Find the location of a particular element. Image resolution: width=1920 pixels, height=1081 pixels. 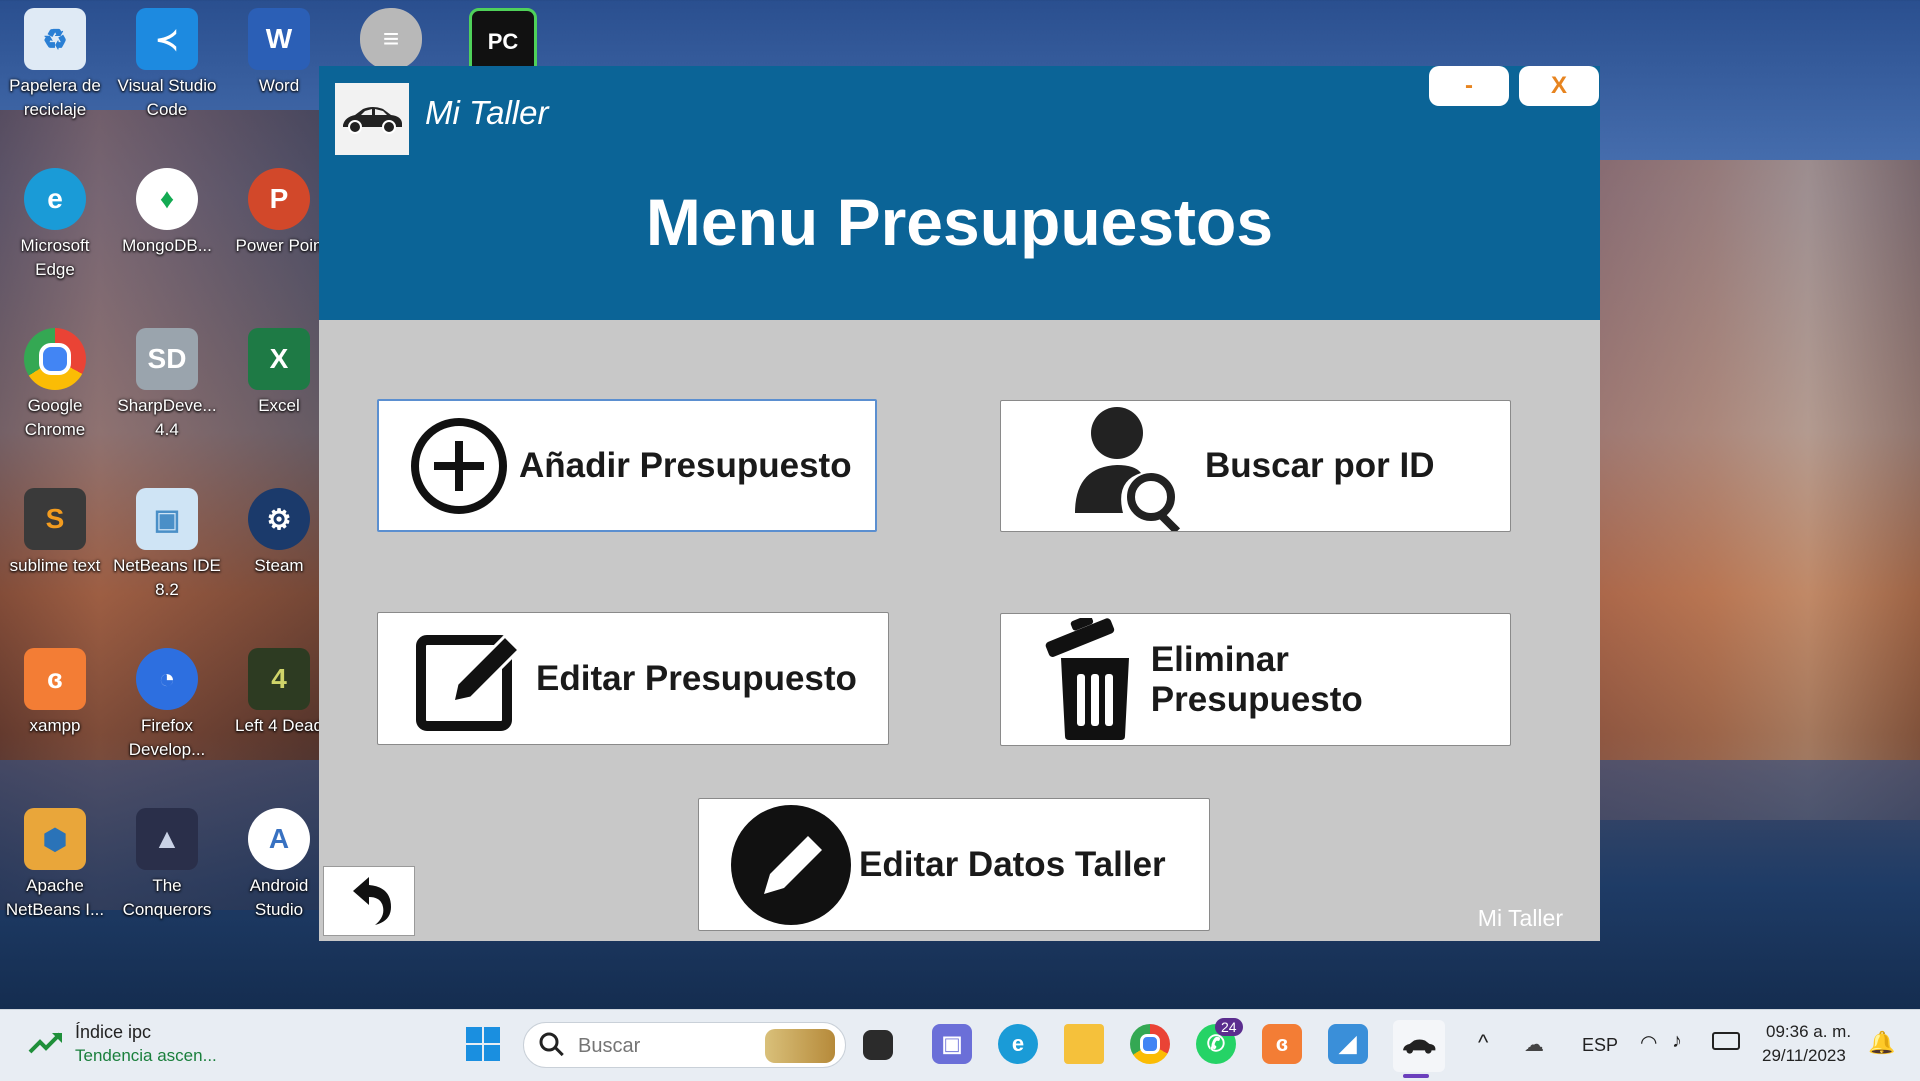

teams-chat-icon: ▣ is located at coordinates (952, 1044).